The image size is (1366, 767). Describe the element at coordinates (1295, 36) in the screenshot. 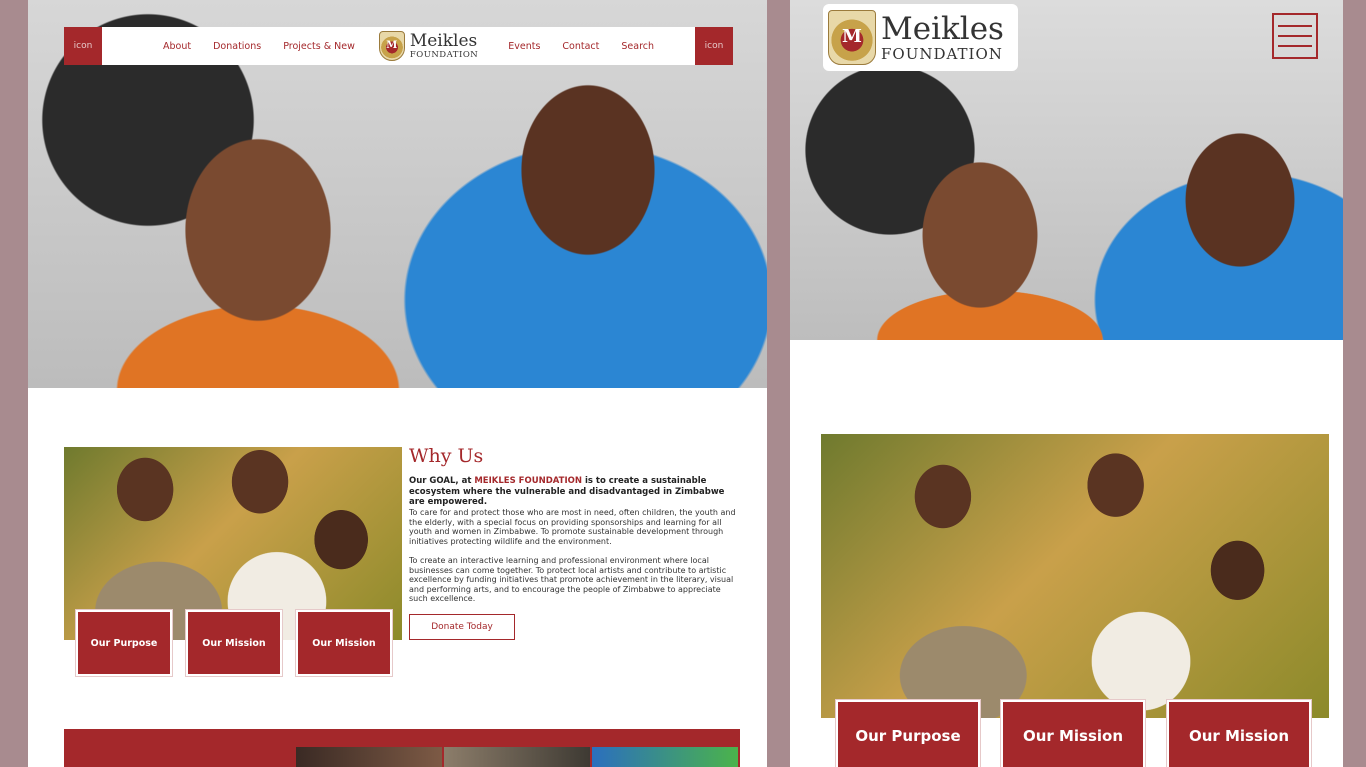

I see `hamburger-menu-icon` at that location.